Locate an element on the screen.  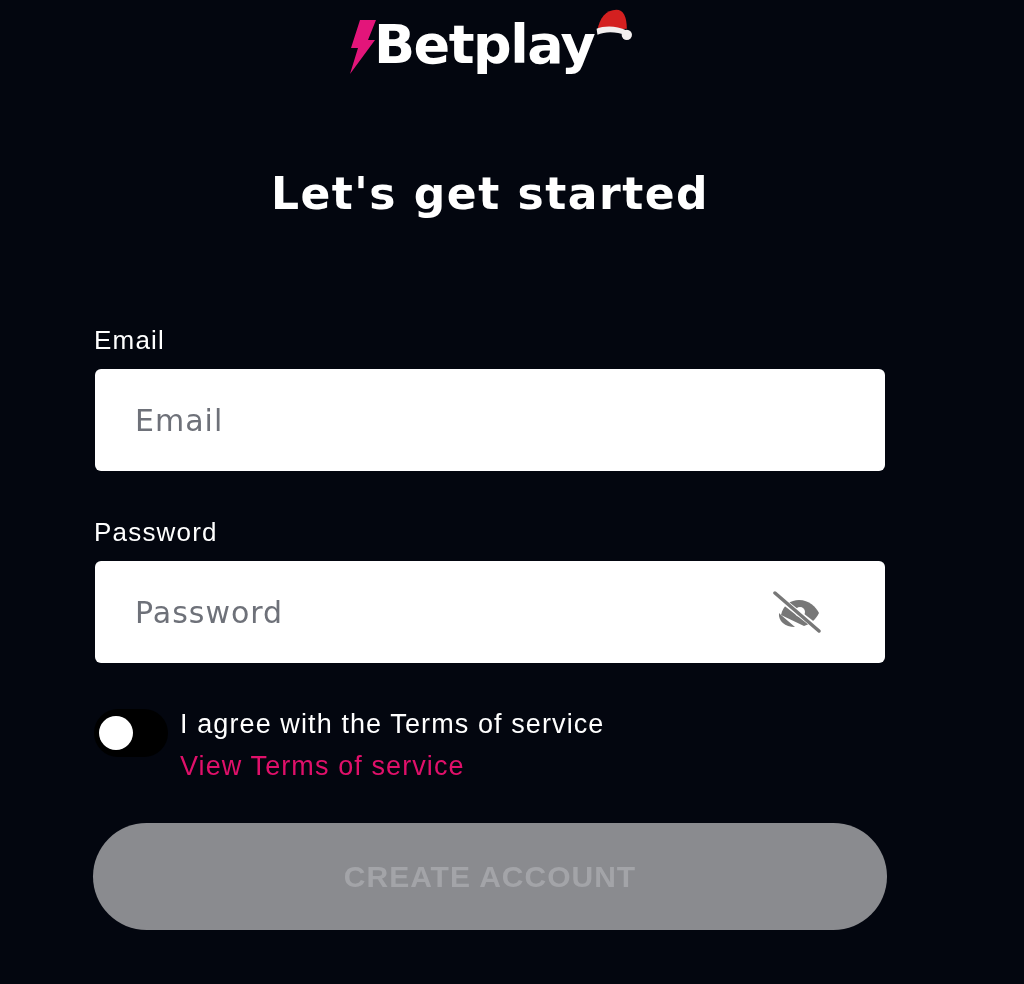
terms-agreement-text: I agree with the Terms of service View Terms of service is located at coordinates (393, 745).